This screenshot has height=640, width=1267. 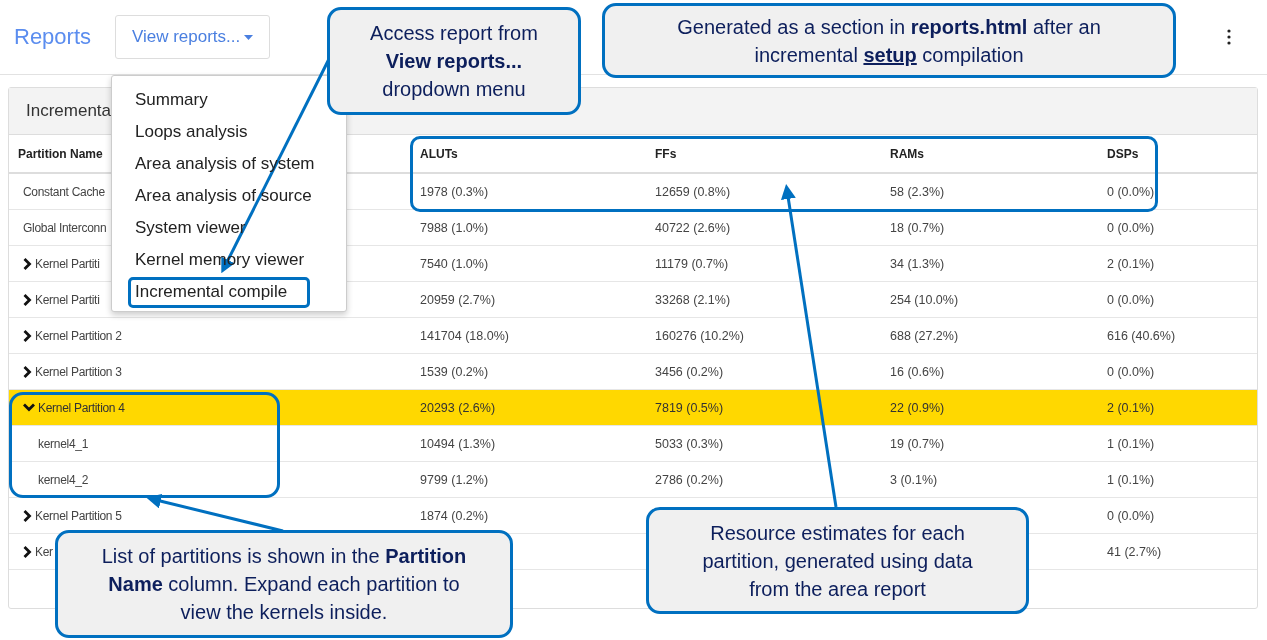 I want to click on table-row: kernel4_1 10494 (1.3%) 5033 (0.3%) 19 (0.7%) 1 (0.1%), so click(x=633, y=444).